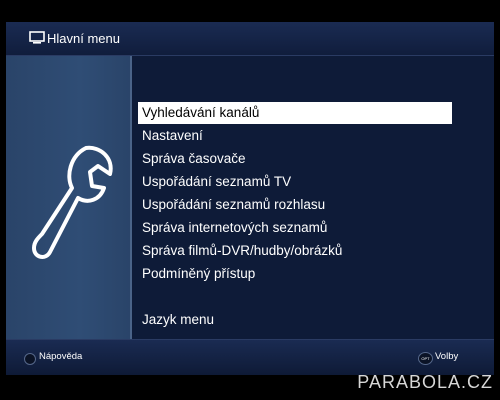 The image size is (500, 400). Describe the element at coordinates (250, 357) in the screenshot. I see `footer-bar: Nápověda OPT Volby` at that location.